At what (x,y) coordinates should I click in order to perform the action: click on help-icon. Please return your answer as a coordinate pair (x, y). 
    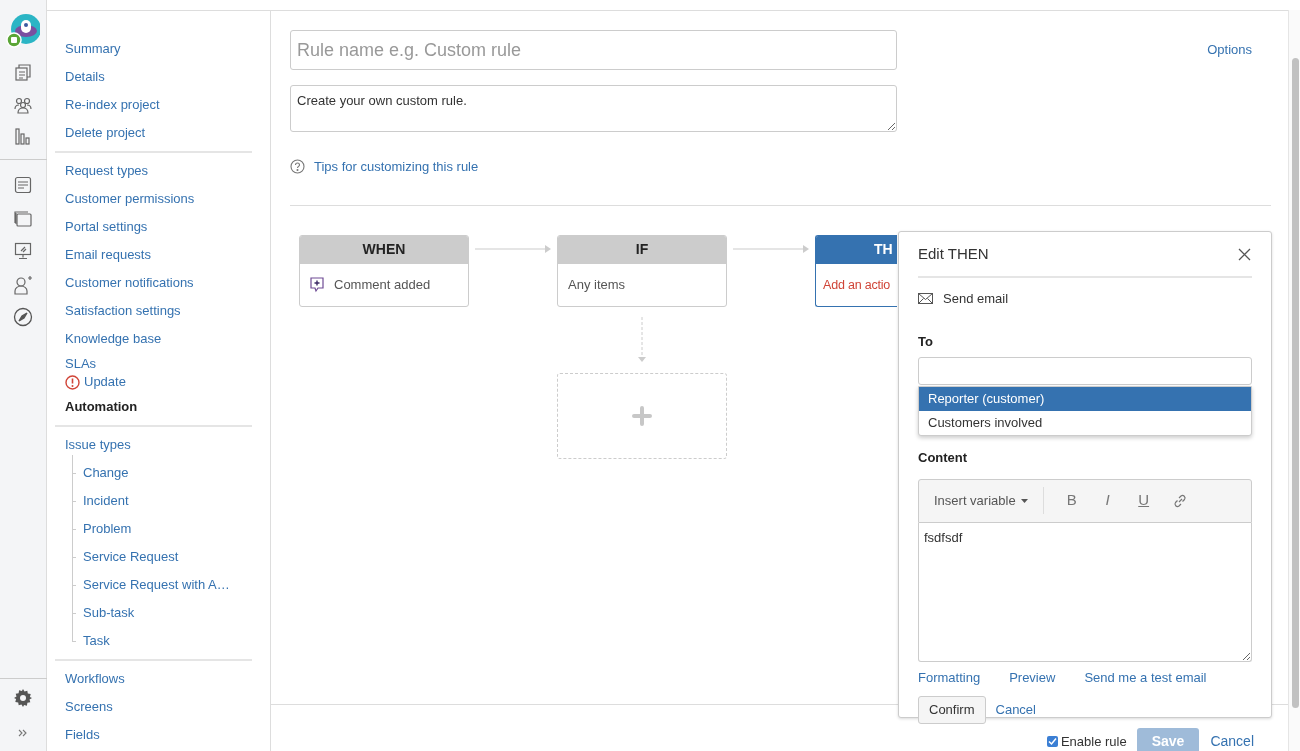
    Looking at the image, I should click on (297, 167).